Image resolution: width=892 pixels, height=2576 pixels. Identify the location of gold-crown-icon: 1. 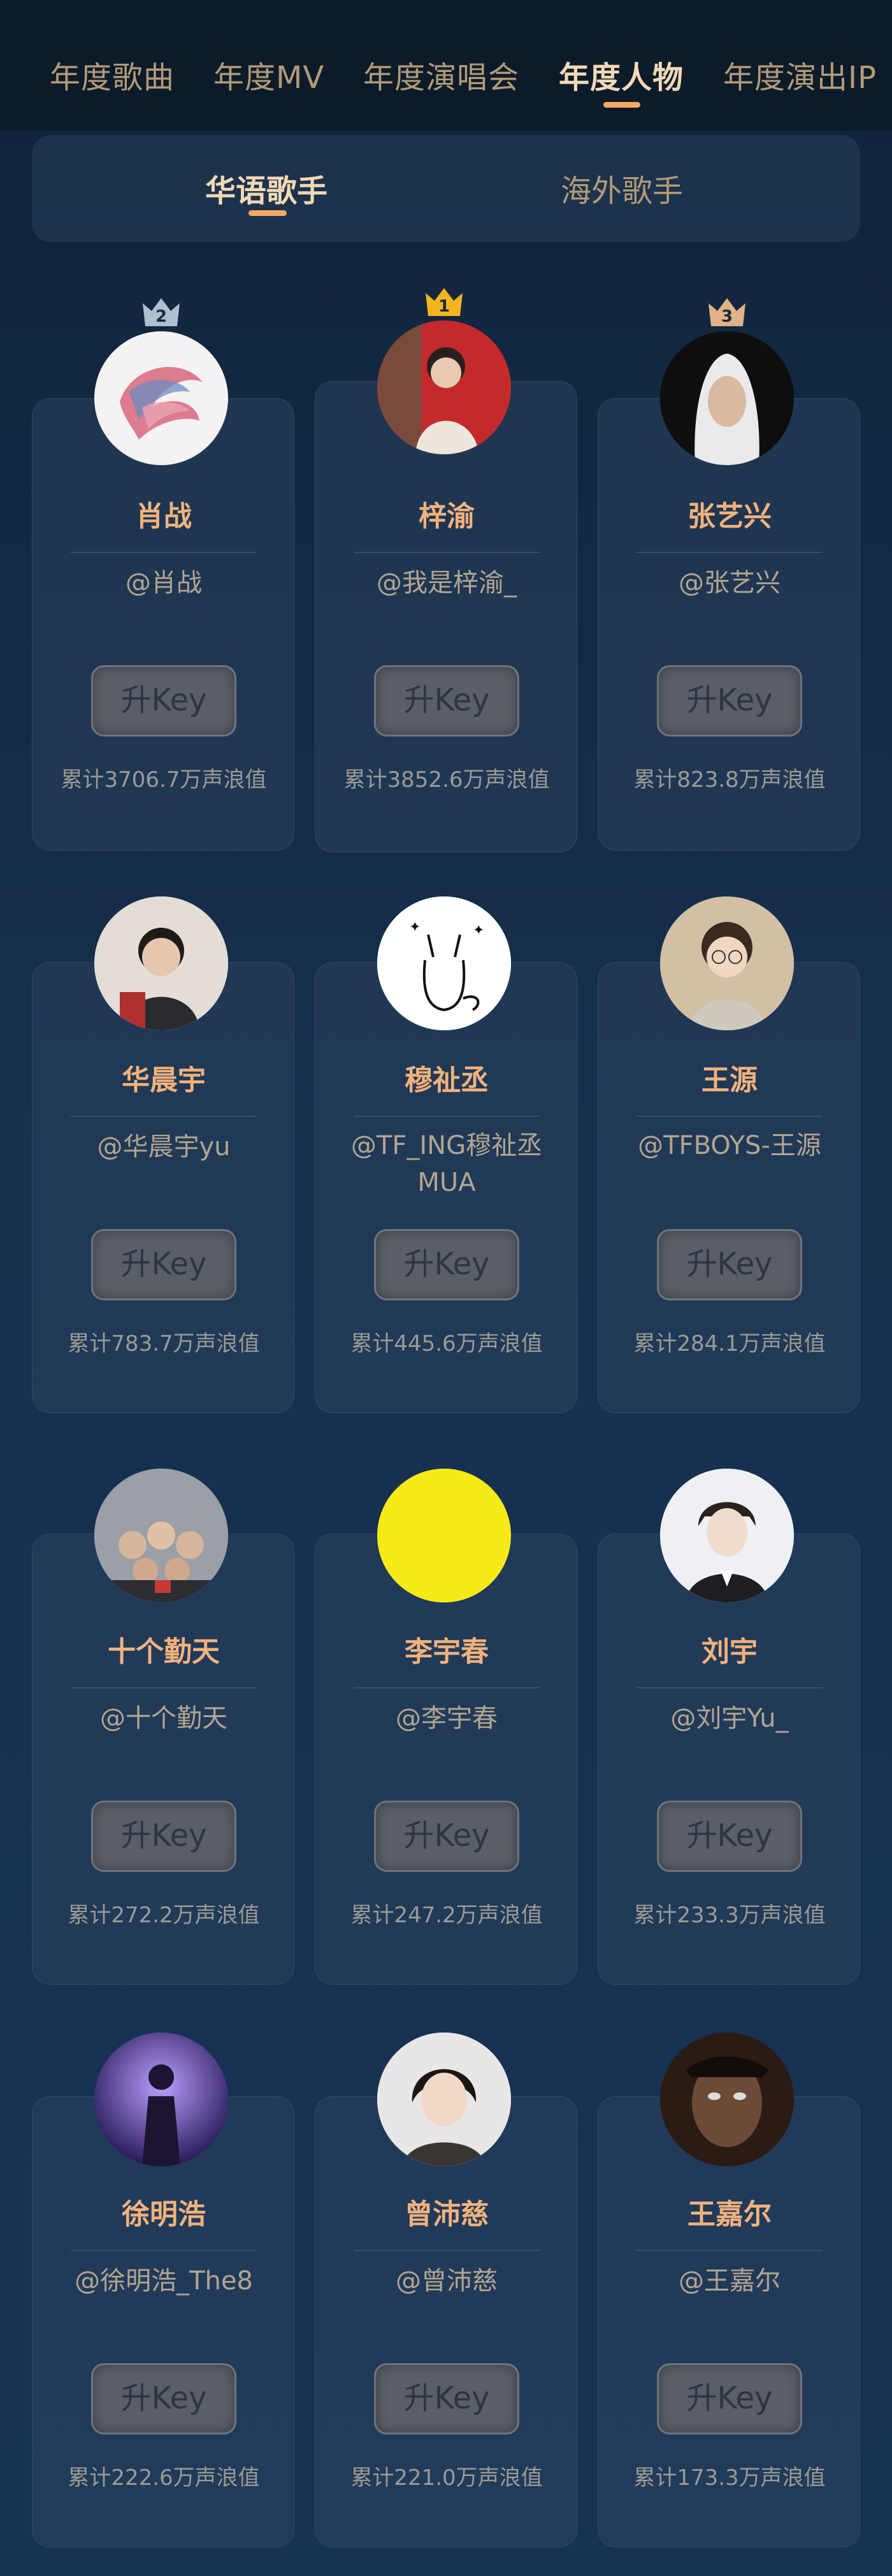
(444, 300).